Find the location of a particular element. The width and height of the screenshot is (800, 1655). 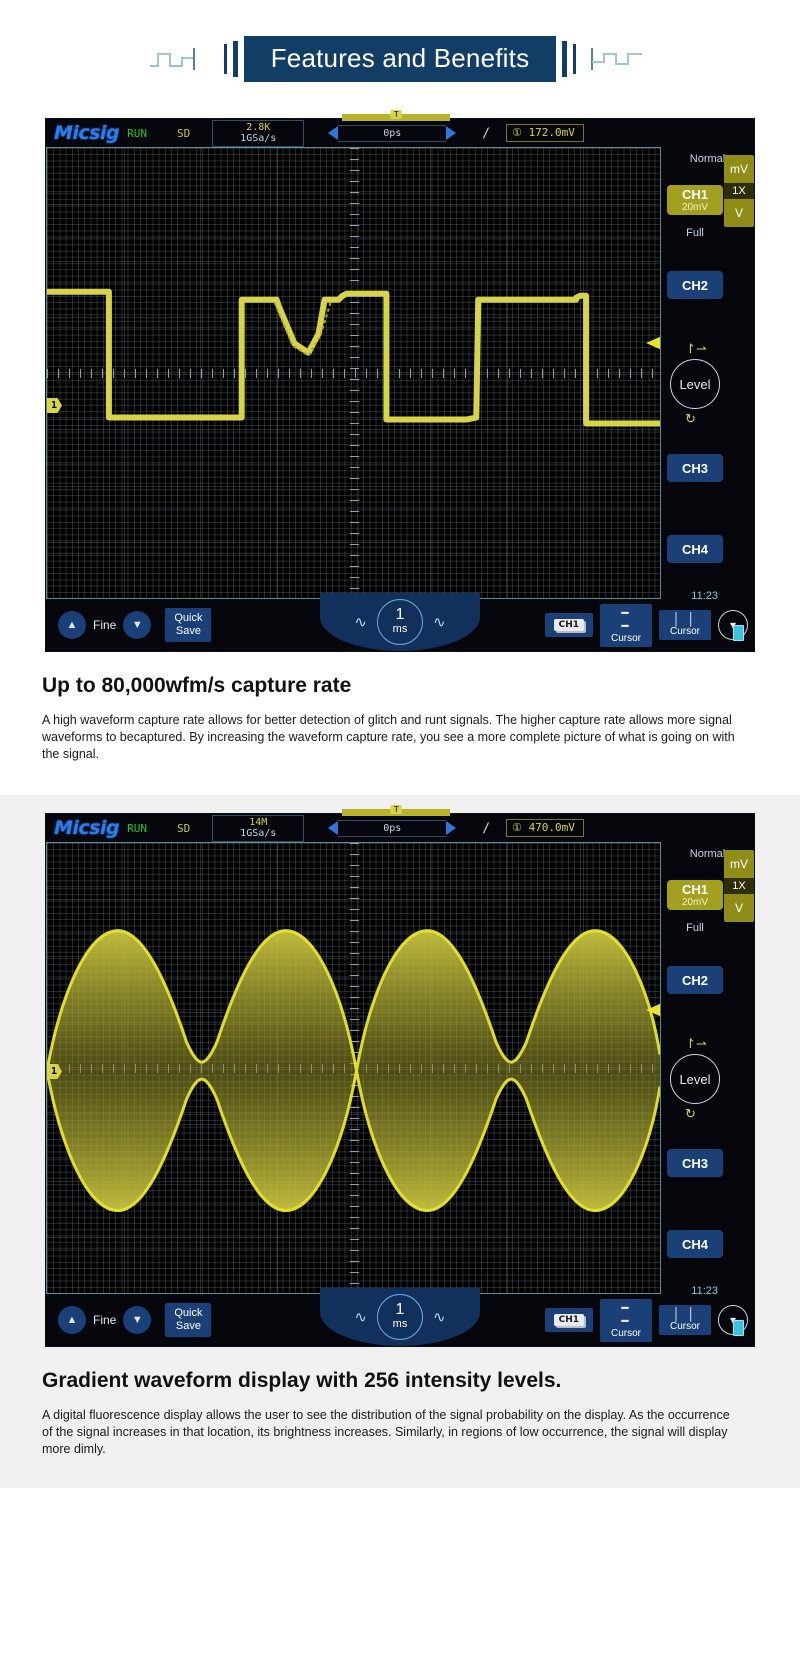

fine-decrease-button-2: ▼ is located at coordinates (137, 1320).